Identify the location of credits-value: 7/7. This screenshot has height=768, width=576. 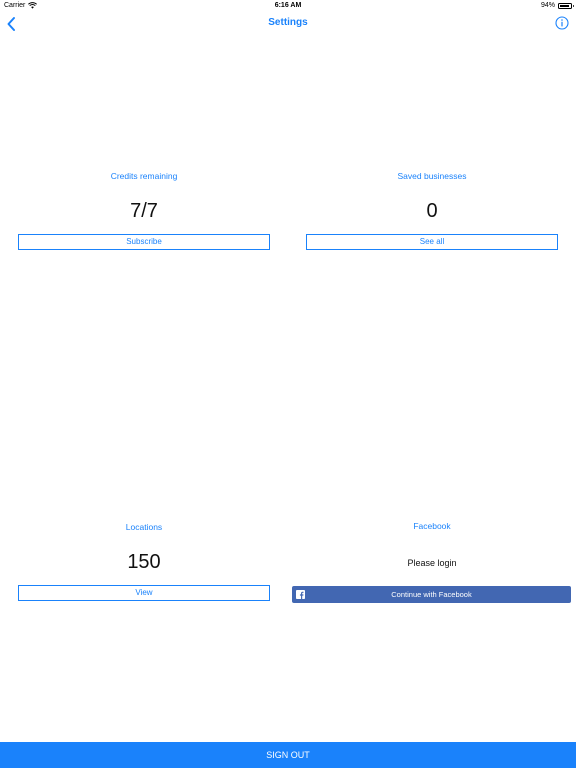
(144, 211).